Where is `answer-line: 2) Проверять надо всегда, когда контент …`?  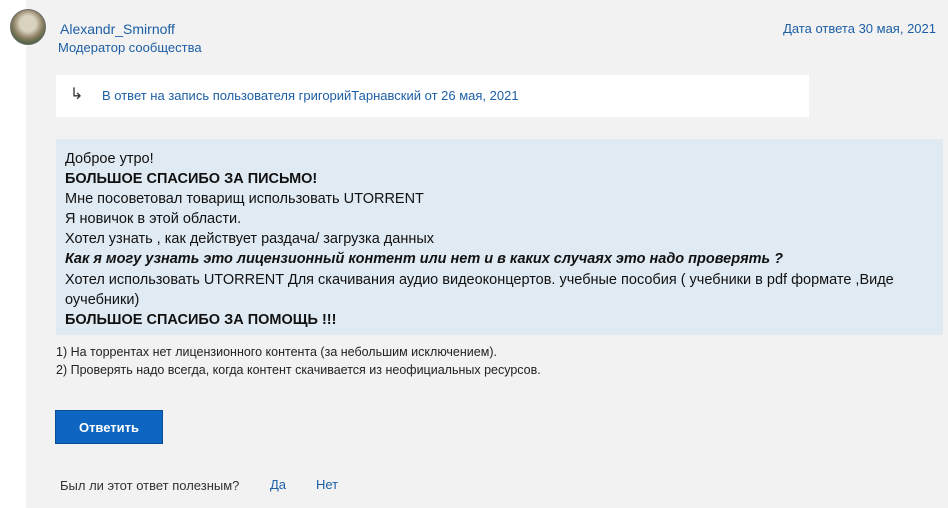
answer-line: 2) Проверять надо всегда, когда контент … is located at coordinates (298, 370).